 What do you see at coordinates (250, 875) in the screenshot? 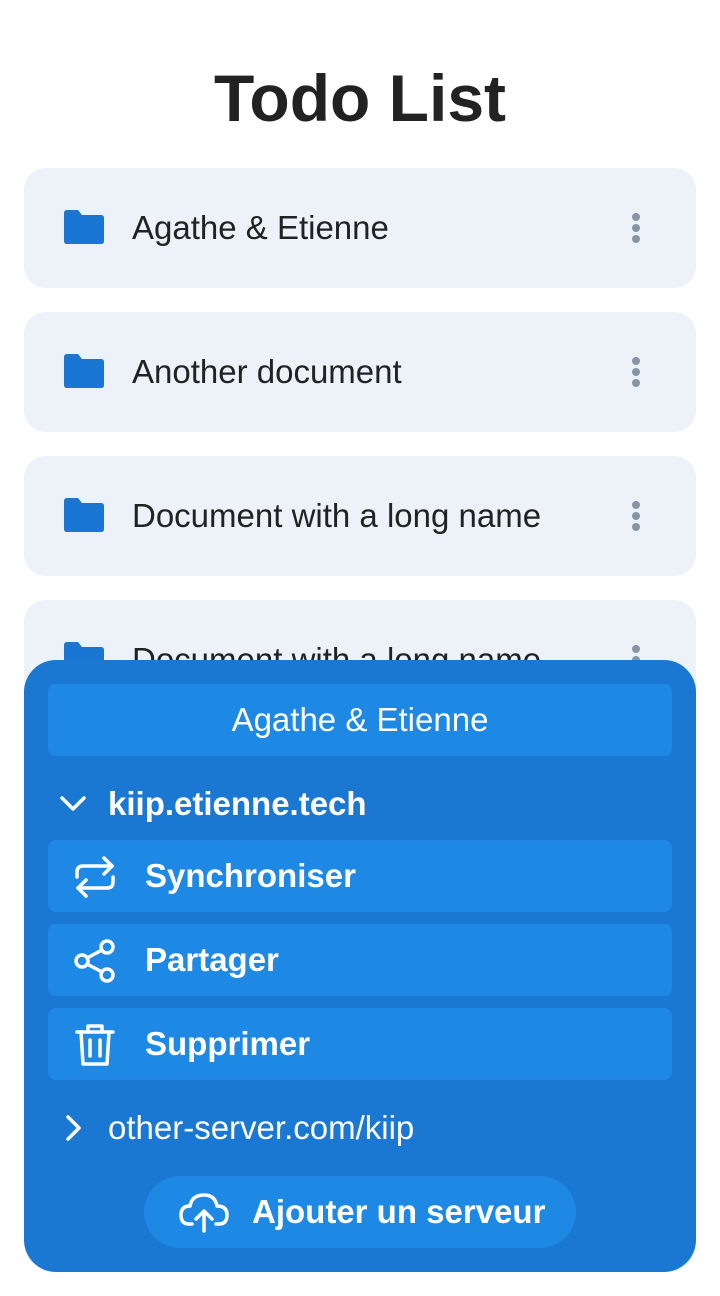
I see `sync-label: Synchroniser` at bounding box center [250, 875].